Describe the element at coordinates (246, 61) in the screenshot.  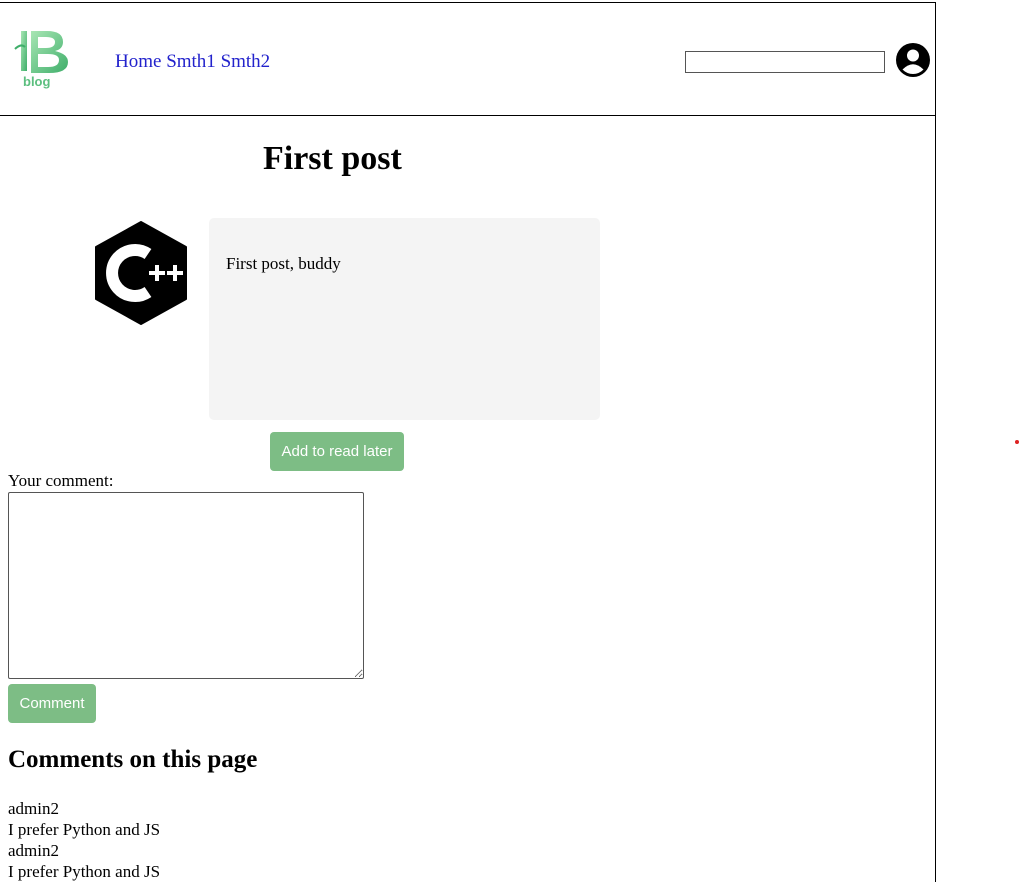
I see `nav-smth2-link: Smth2` at that location.